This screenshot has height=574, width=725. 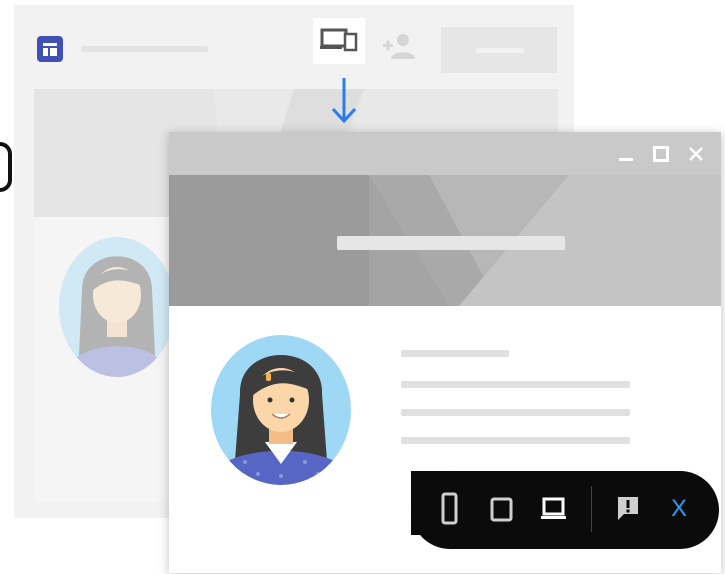 I want to click on maximize-icon, so click(x=661, y=154).